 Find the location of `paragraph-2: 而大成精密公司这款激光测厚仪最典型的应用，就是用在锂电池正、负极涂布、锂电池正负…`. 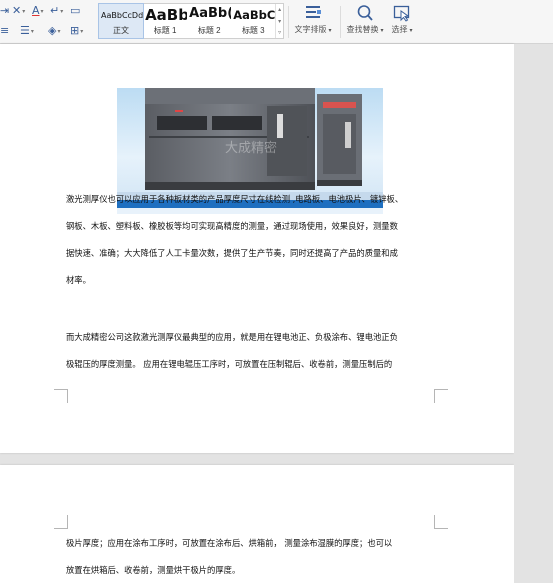

paragraph-2: 而大成精密公司这款激光测厚仪最典型的应用，就是用在锂电池正、负极涂布、锂电池正负… is located at coordinates (256, 351).